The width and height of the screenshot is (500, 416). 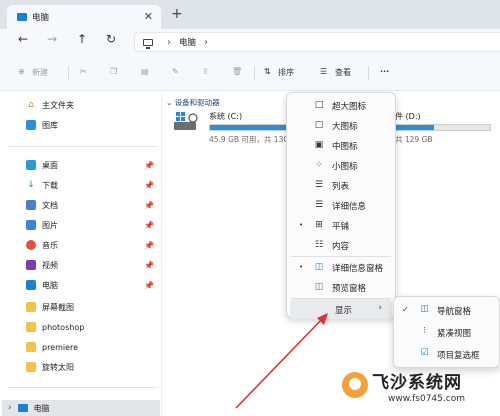 What do you see at coordinates (50, 285) in the screenshot?
I see `sidebar-item-label: 电脑` at bounding box center [50, 285].